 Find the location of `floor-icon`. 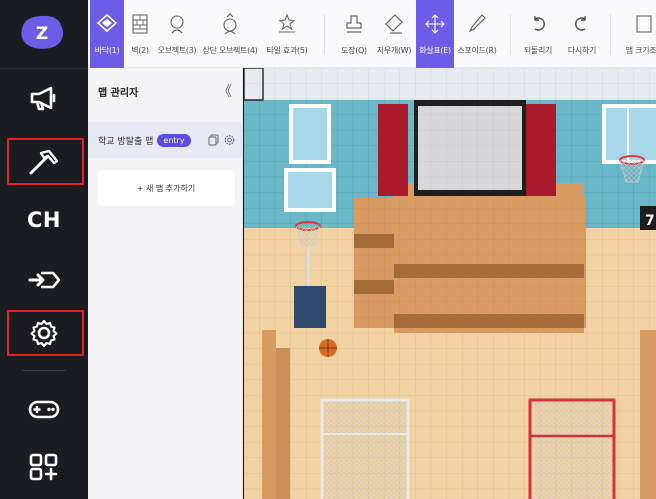

floor-icon is located at coordinates (107, 24).